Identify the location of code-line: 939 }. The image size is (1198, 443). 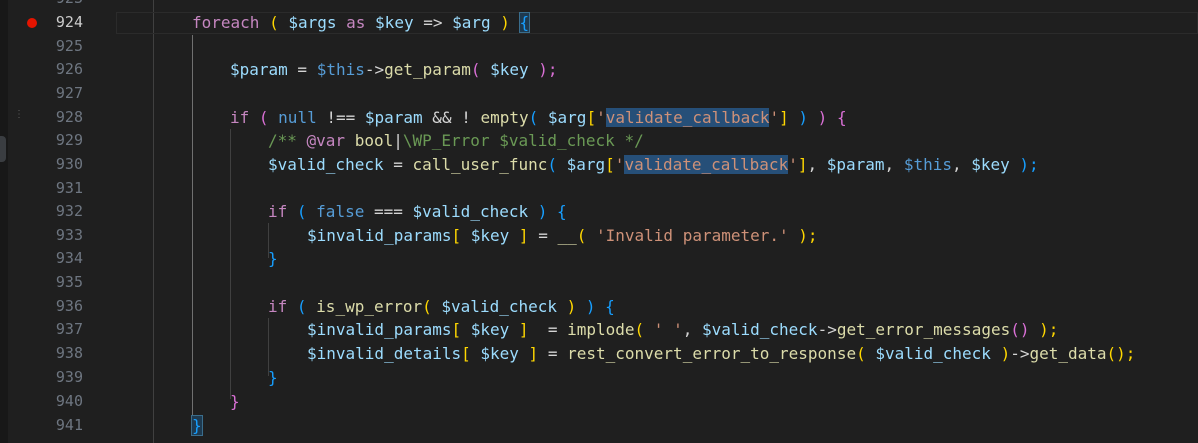
(599, 378).